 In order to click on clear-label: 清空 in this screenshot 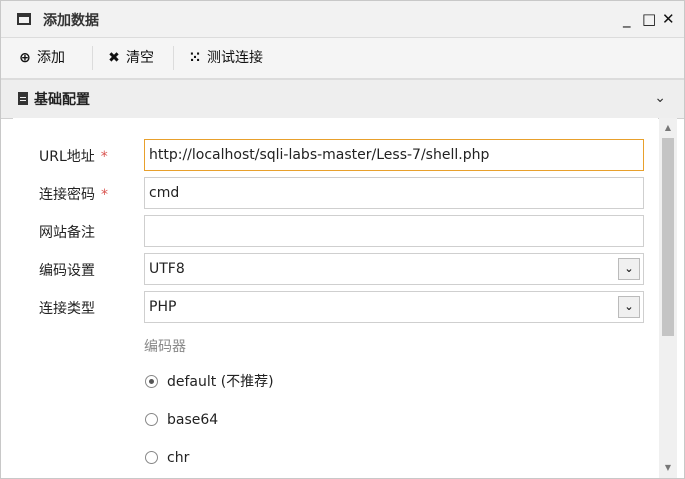, I will do `click(140, 58)`.